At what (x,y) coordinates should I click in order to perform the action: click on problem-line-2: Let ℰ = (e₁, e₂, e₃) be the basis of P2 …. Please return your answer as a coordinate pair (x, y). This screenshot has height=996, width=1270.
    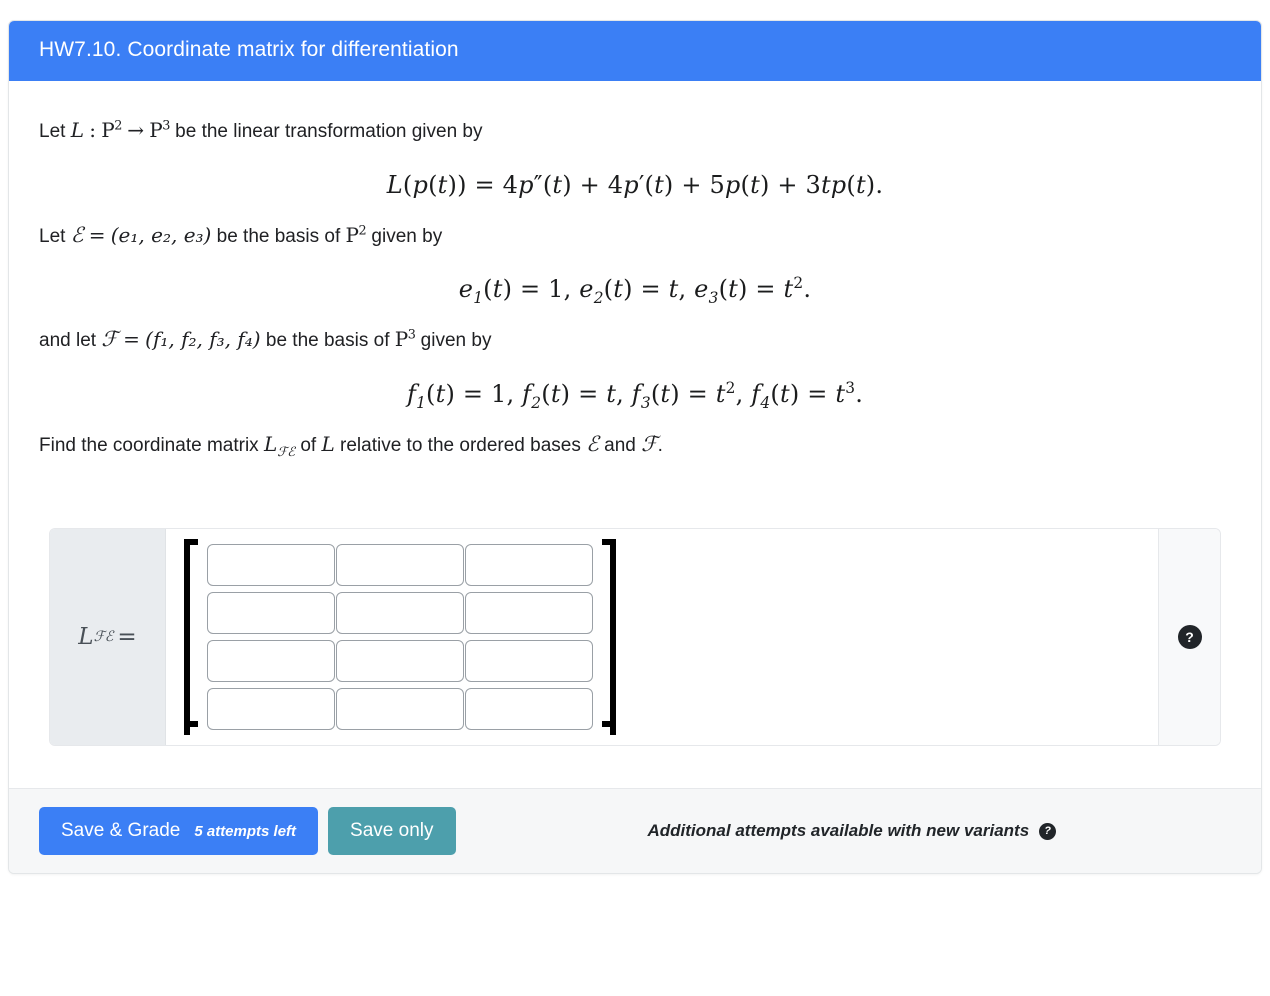
    Looking at the image, I should click on (635, 235).